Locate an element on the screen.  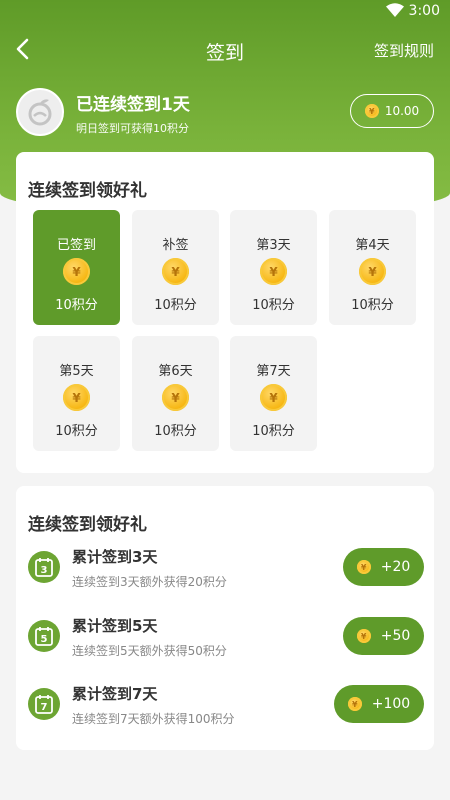
day-label: 第7天 is located at coordinates (273, 371).